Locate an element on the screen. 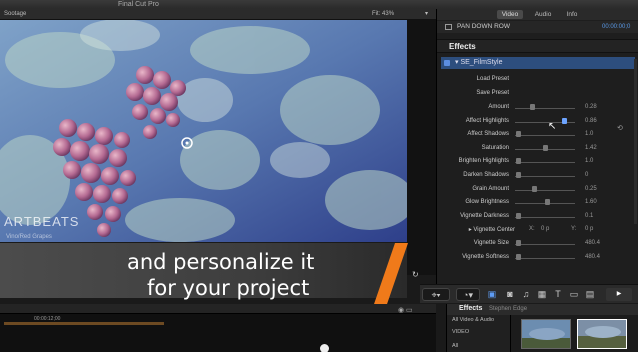 The width and height of the screenshot is (638, 352). transitions-icon: ▣ is located at coordinates (492, 294).